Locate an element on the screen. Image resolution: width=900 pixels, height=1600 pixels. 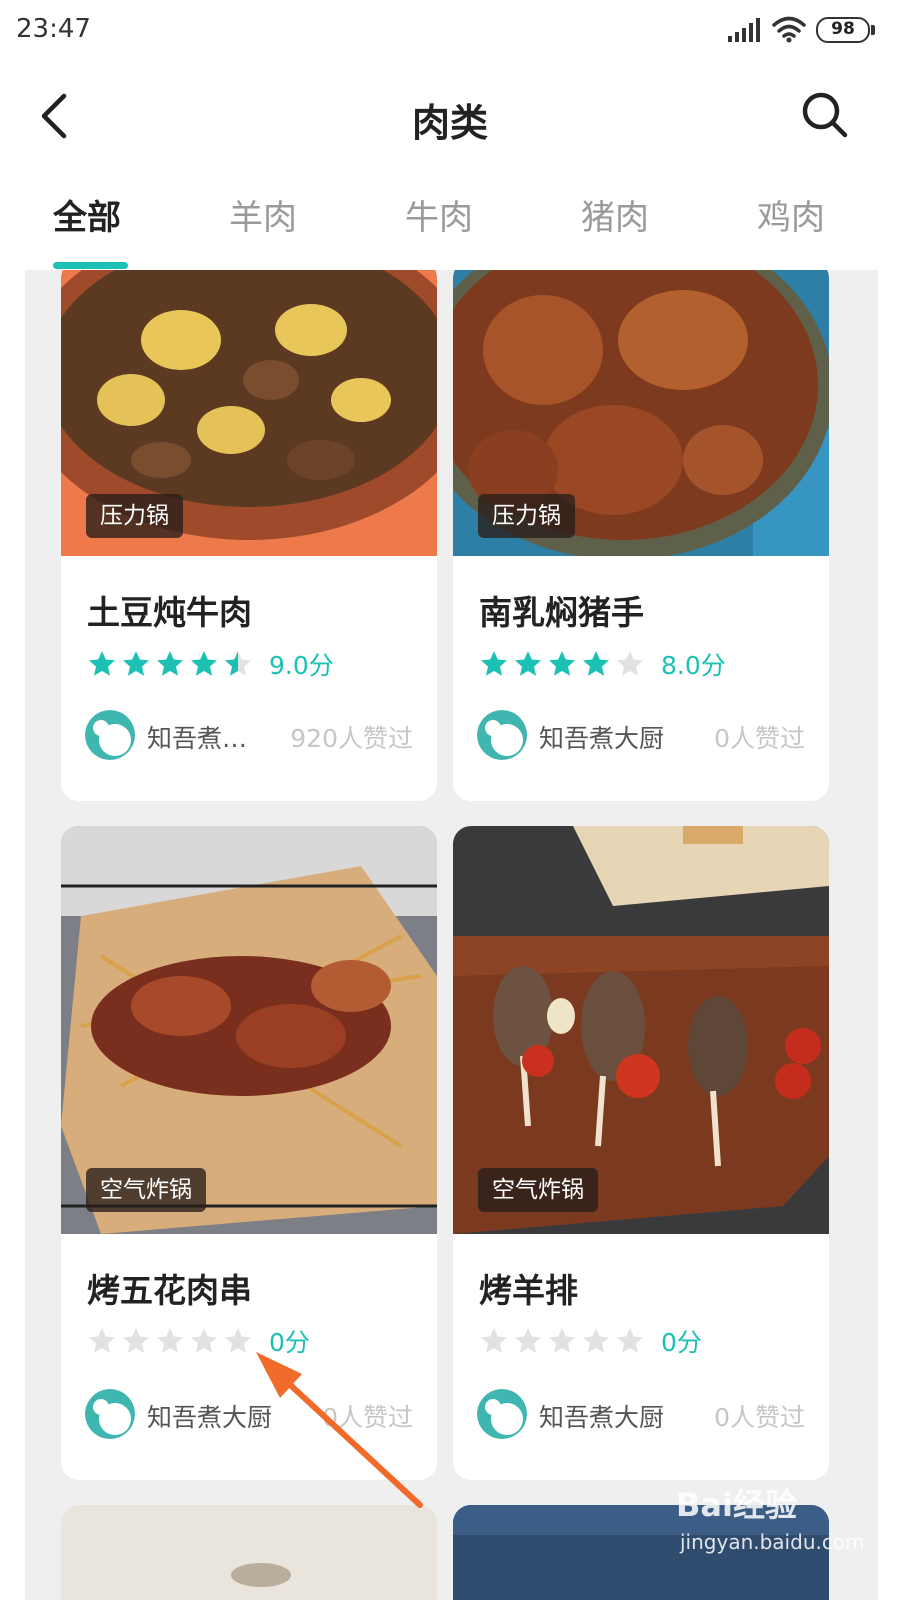
recipe-title: 烤五花肉串 is located at coordinates (169, 1290).